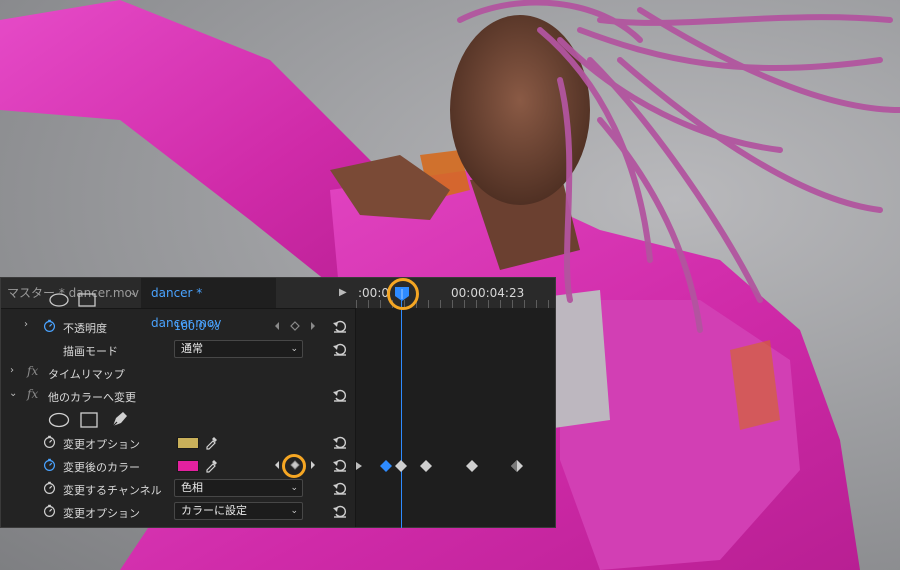 The height and width of the screenshot is (570, 900). What do you see at coordinates (92, 397) in the screenshot?
I see `effect-name-label: 他のカラーへ変更` at bounding box center [92, 397].